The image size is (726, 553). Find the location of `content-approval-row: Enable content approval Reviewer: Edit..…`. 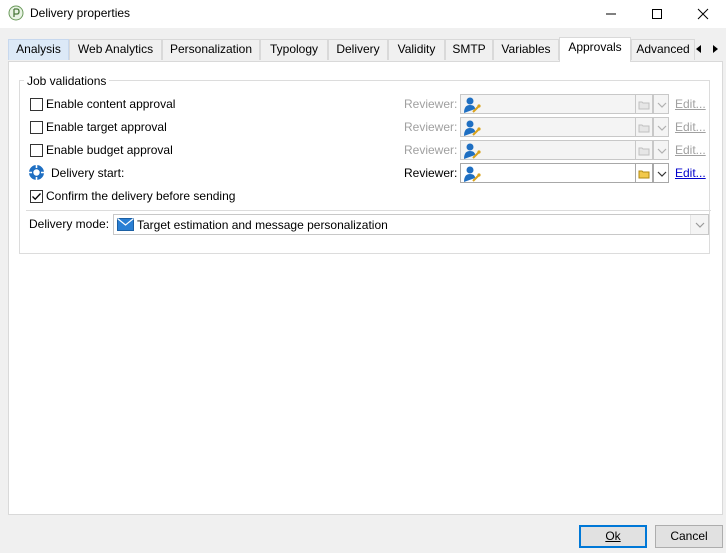

content-approval-row: Enable content approval Reviewer: Edit..… is located at coordinates (366, 104).